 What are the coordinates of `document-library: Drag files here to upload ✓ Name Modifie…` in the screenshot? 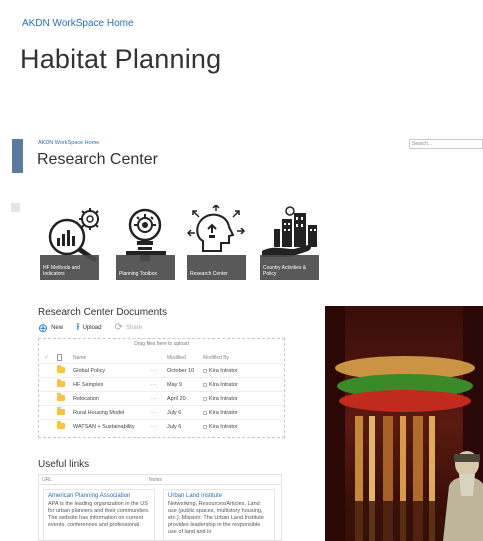 It's located at (161, 388).